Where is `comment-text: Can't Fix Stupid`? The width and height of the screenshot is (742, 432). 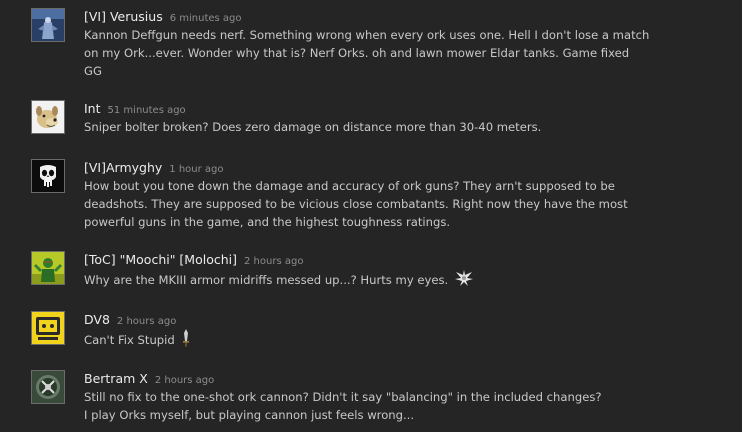 comment-text: Can't Fix Stupid is located at coordinates (371, 340).